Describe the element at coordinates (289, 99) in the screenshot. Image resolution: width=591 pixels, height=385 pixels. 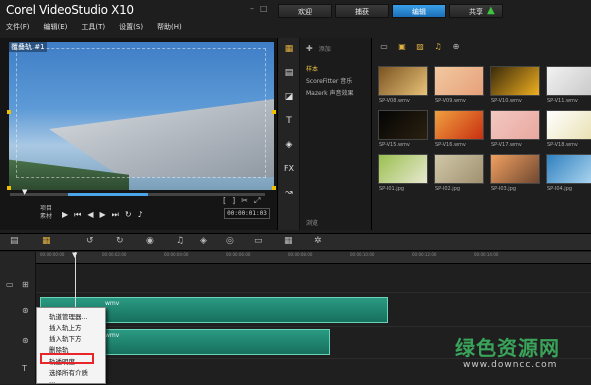
I see `transition-icon: ◪` at that location.